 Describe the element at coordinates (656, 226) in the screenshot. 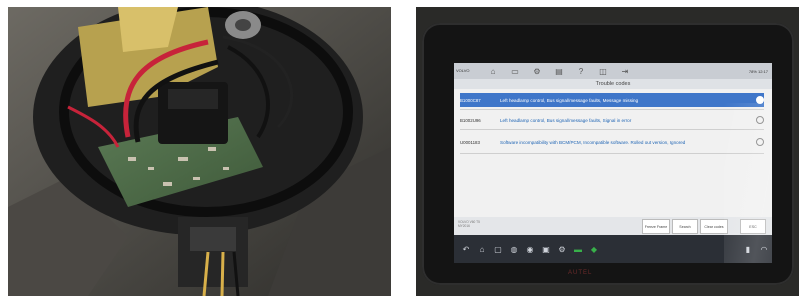

I see `freeze-frame-button: Freeze Frame` at that location.